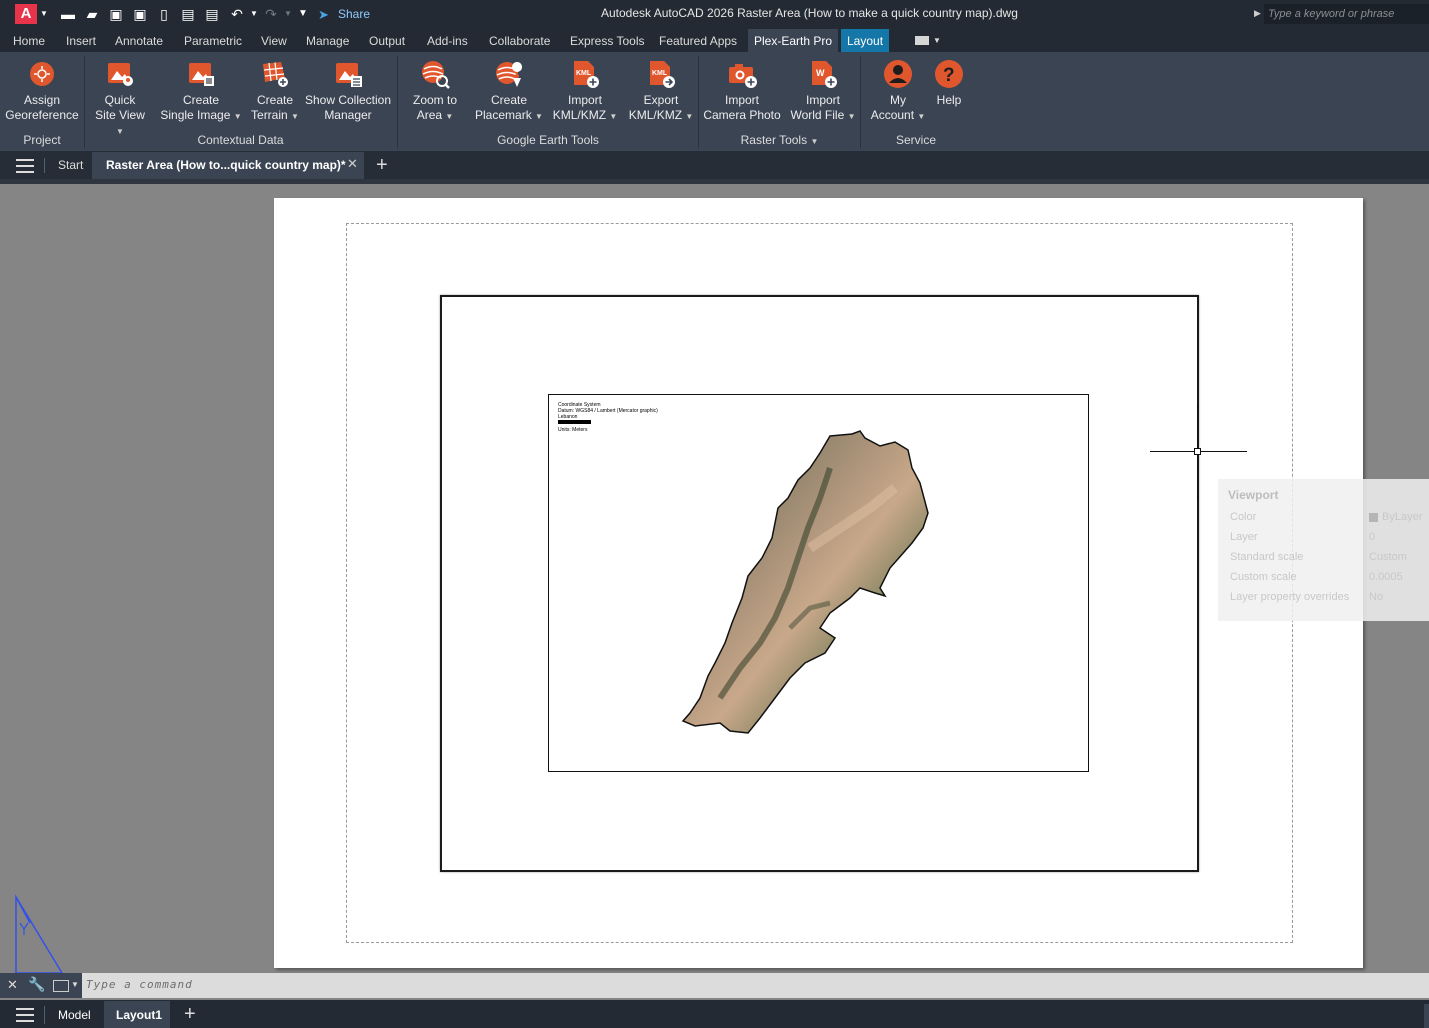 The image size is (1429, 1028). Describe the element at coordinates (898, 100) in the screenshot. I see `button-label: My` at that location.